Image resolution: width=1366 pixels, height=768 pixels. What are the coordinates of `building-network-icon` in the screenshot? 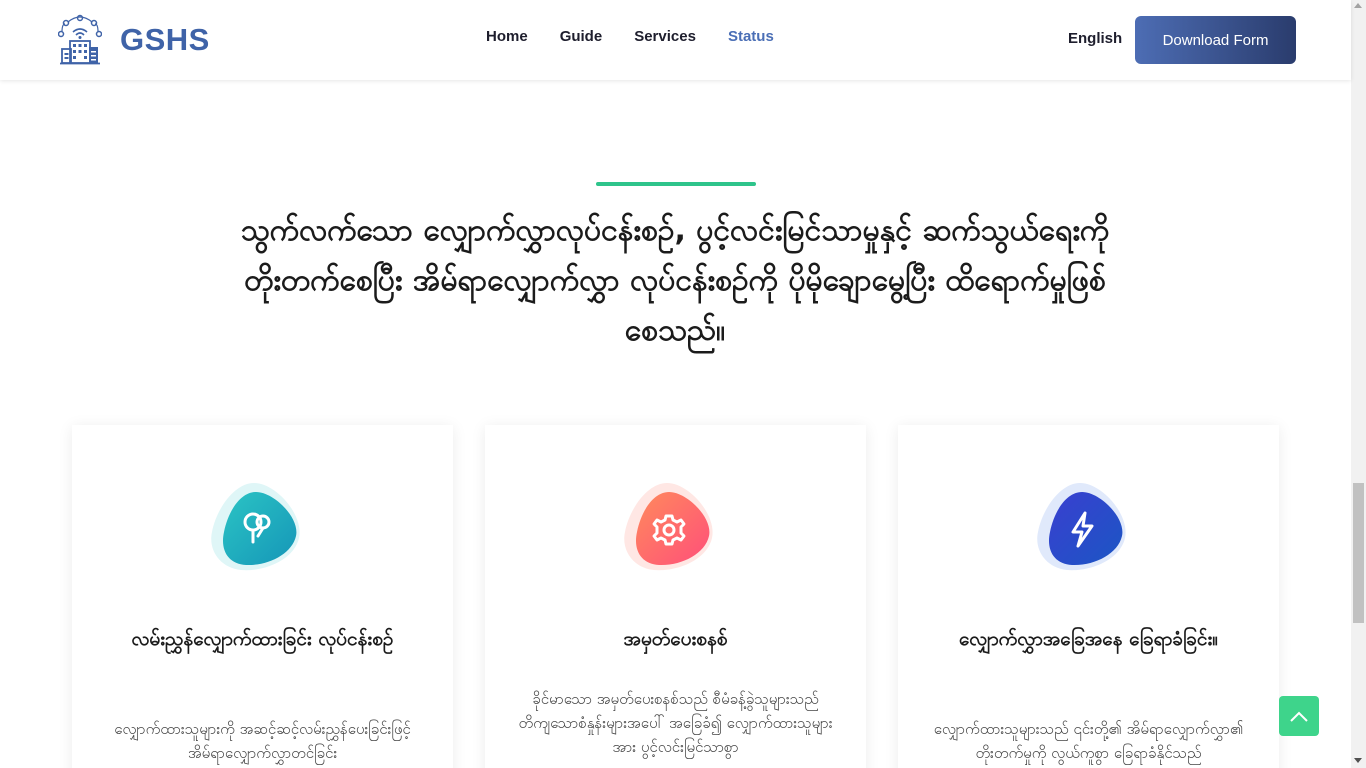 It's located at (80, 39).